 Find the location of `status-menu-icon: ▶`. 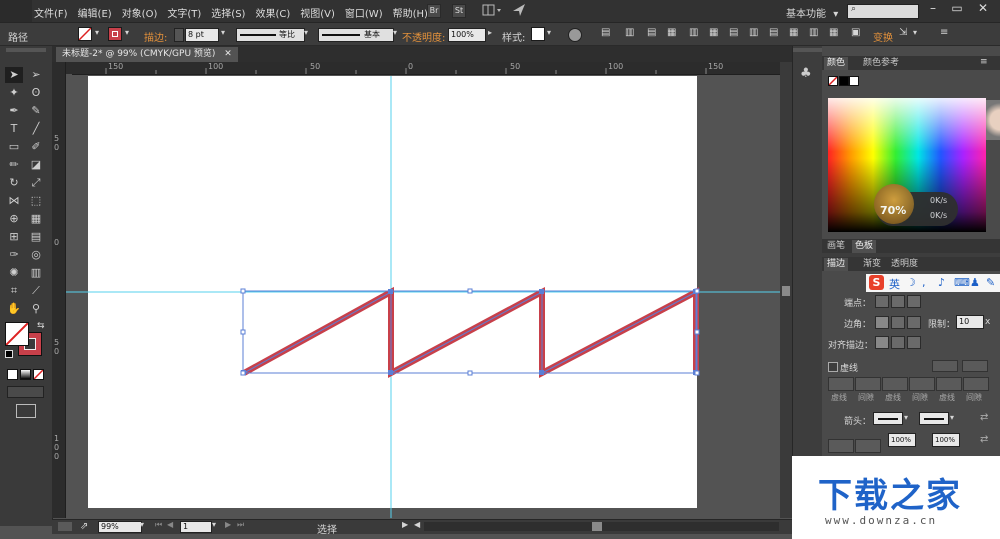

status-menu-icon: ▶ is located at coordinates (405, 524).